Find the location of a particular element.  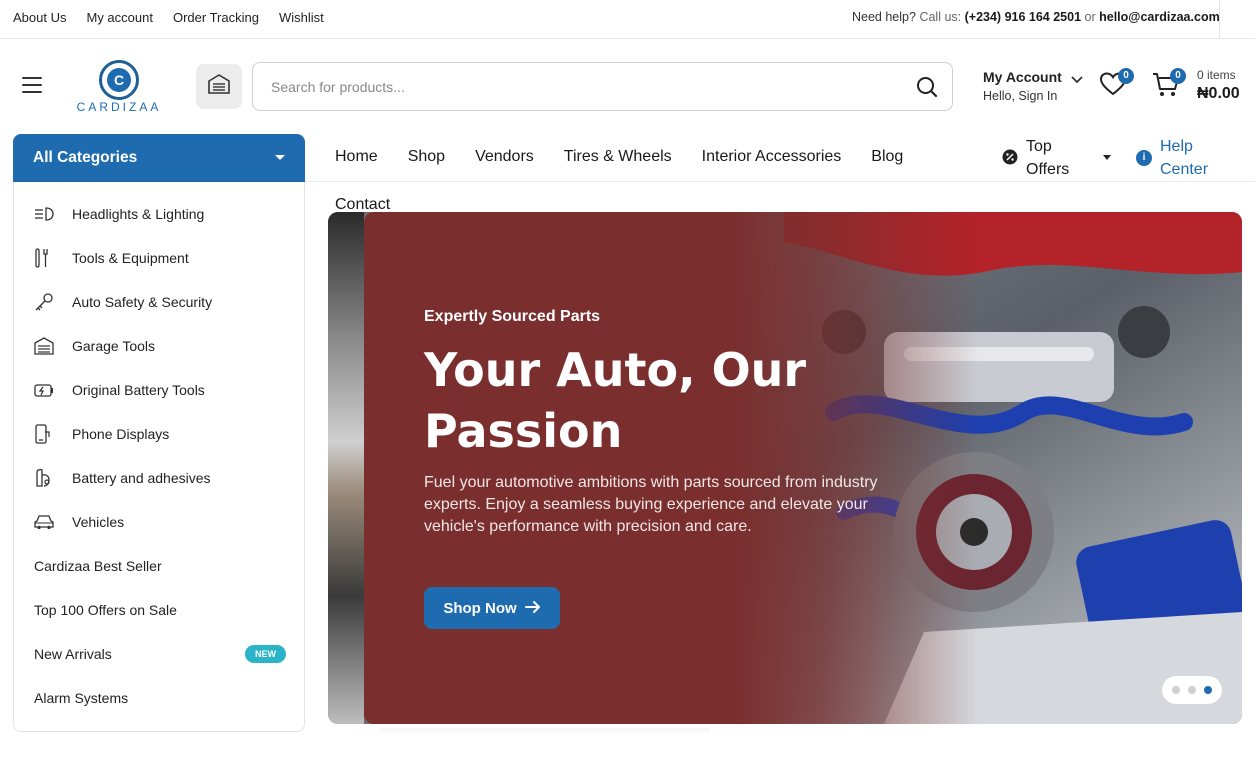

nav-shop: Shop is located at coordinates (426, 157).